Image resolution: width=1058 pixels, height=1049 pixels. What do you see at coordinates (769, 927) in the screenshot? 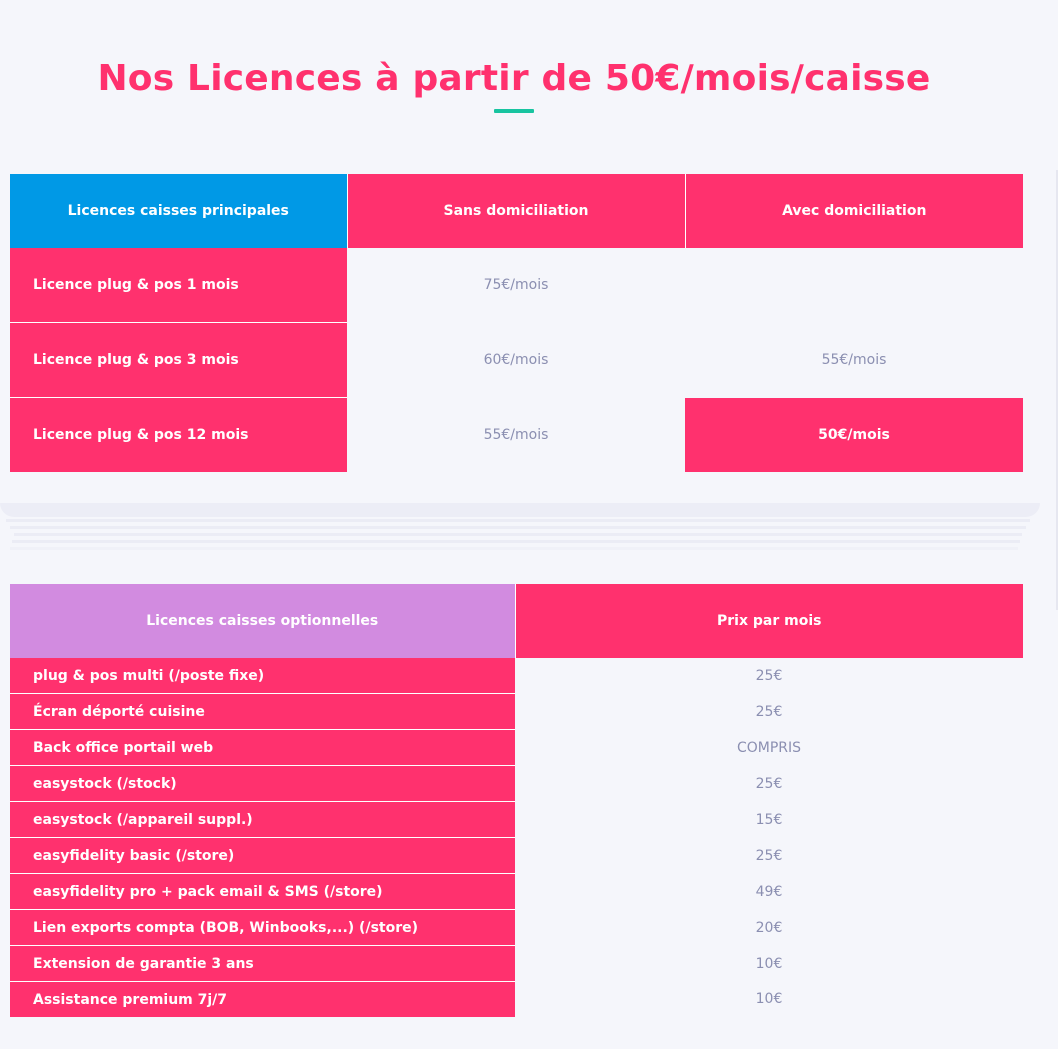
I see `option-price: 20€` at bounding box center [769, 927].